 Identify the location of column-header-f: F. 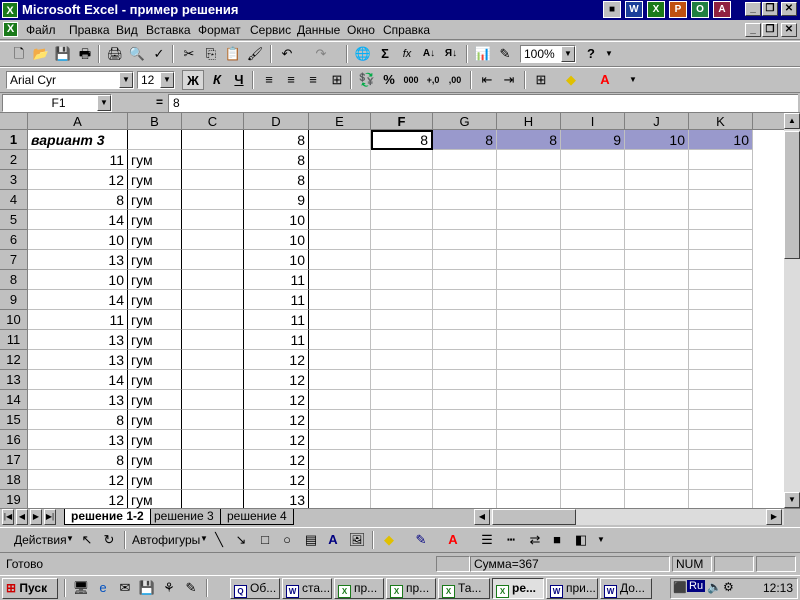
(402, 121).